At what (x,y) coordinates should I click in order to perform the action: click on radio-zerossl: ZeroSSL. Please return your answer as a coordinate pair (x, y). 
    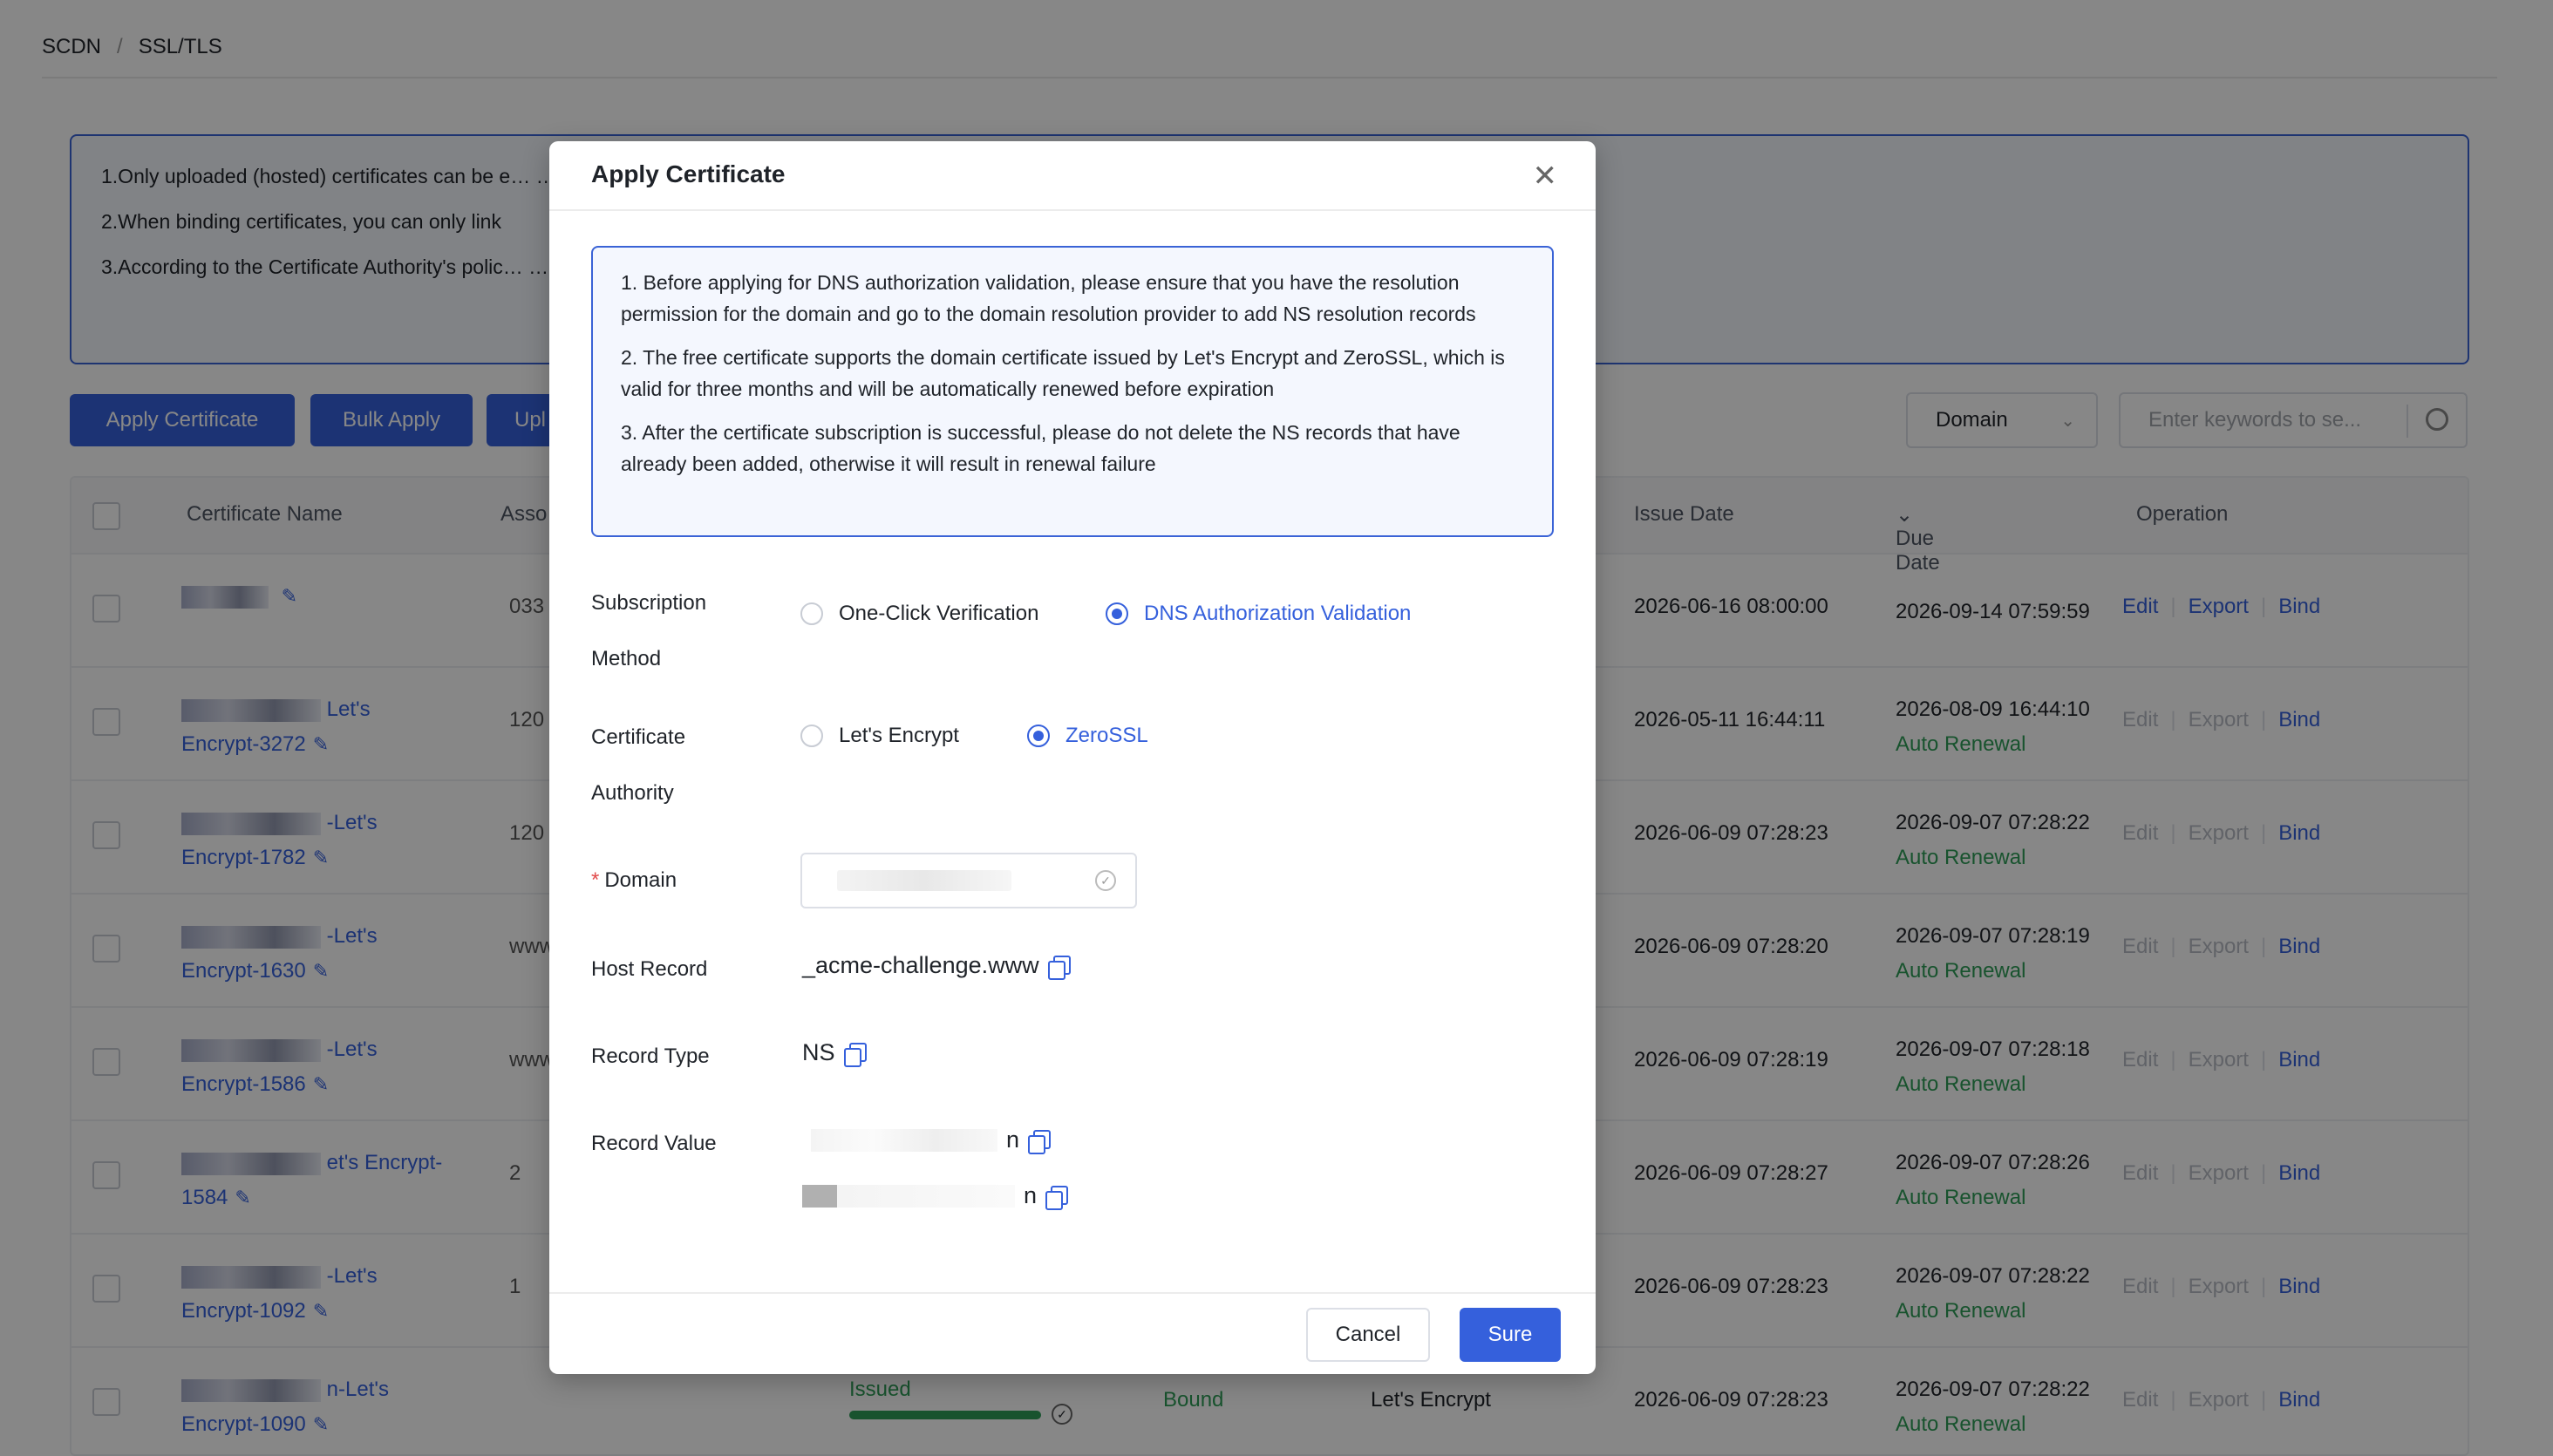
    Looking at the image, I should click on (1087, 736).